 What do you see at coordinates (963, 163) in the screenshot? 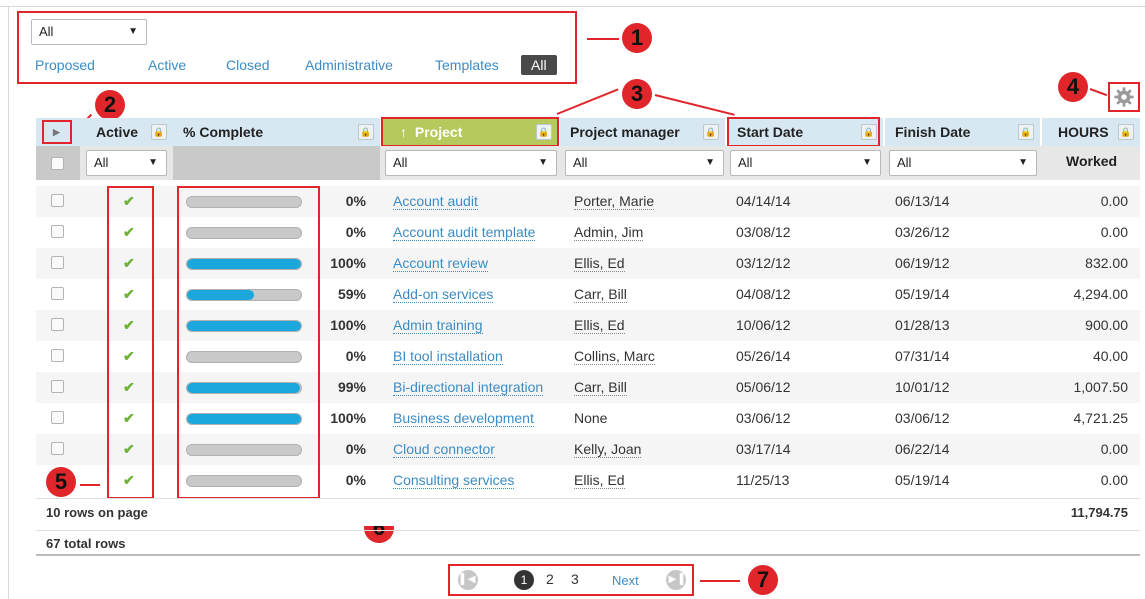
I see `finish-filter-select: All ▼` at bounding box center [963, 163].